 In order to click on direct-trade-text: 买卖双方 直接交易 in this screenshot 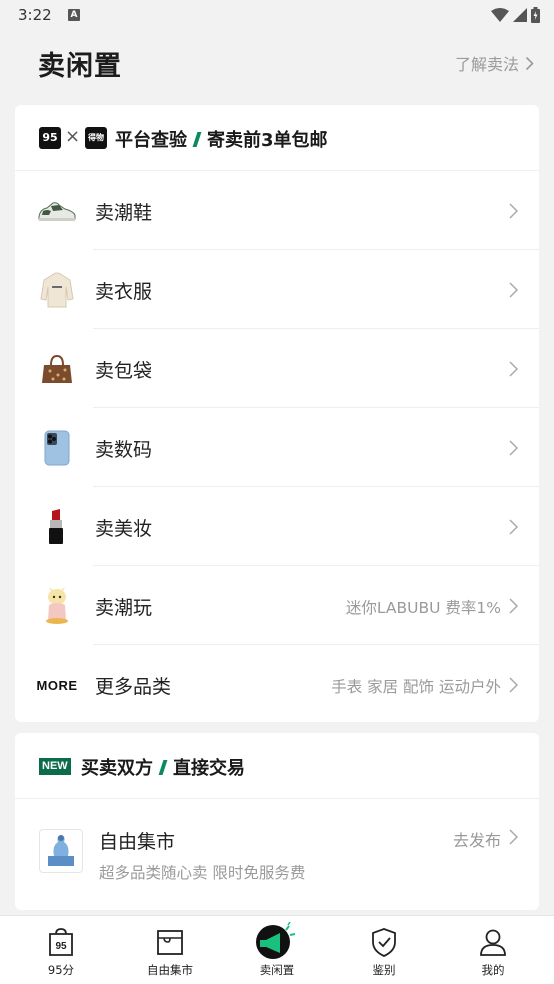, I will do `click(163, 767)`.